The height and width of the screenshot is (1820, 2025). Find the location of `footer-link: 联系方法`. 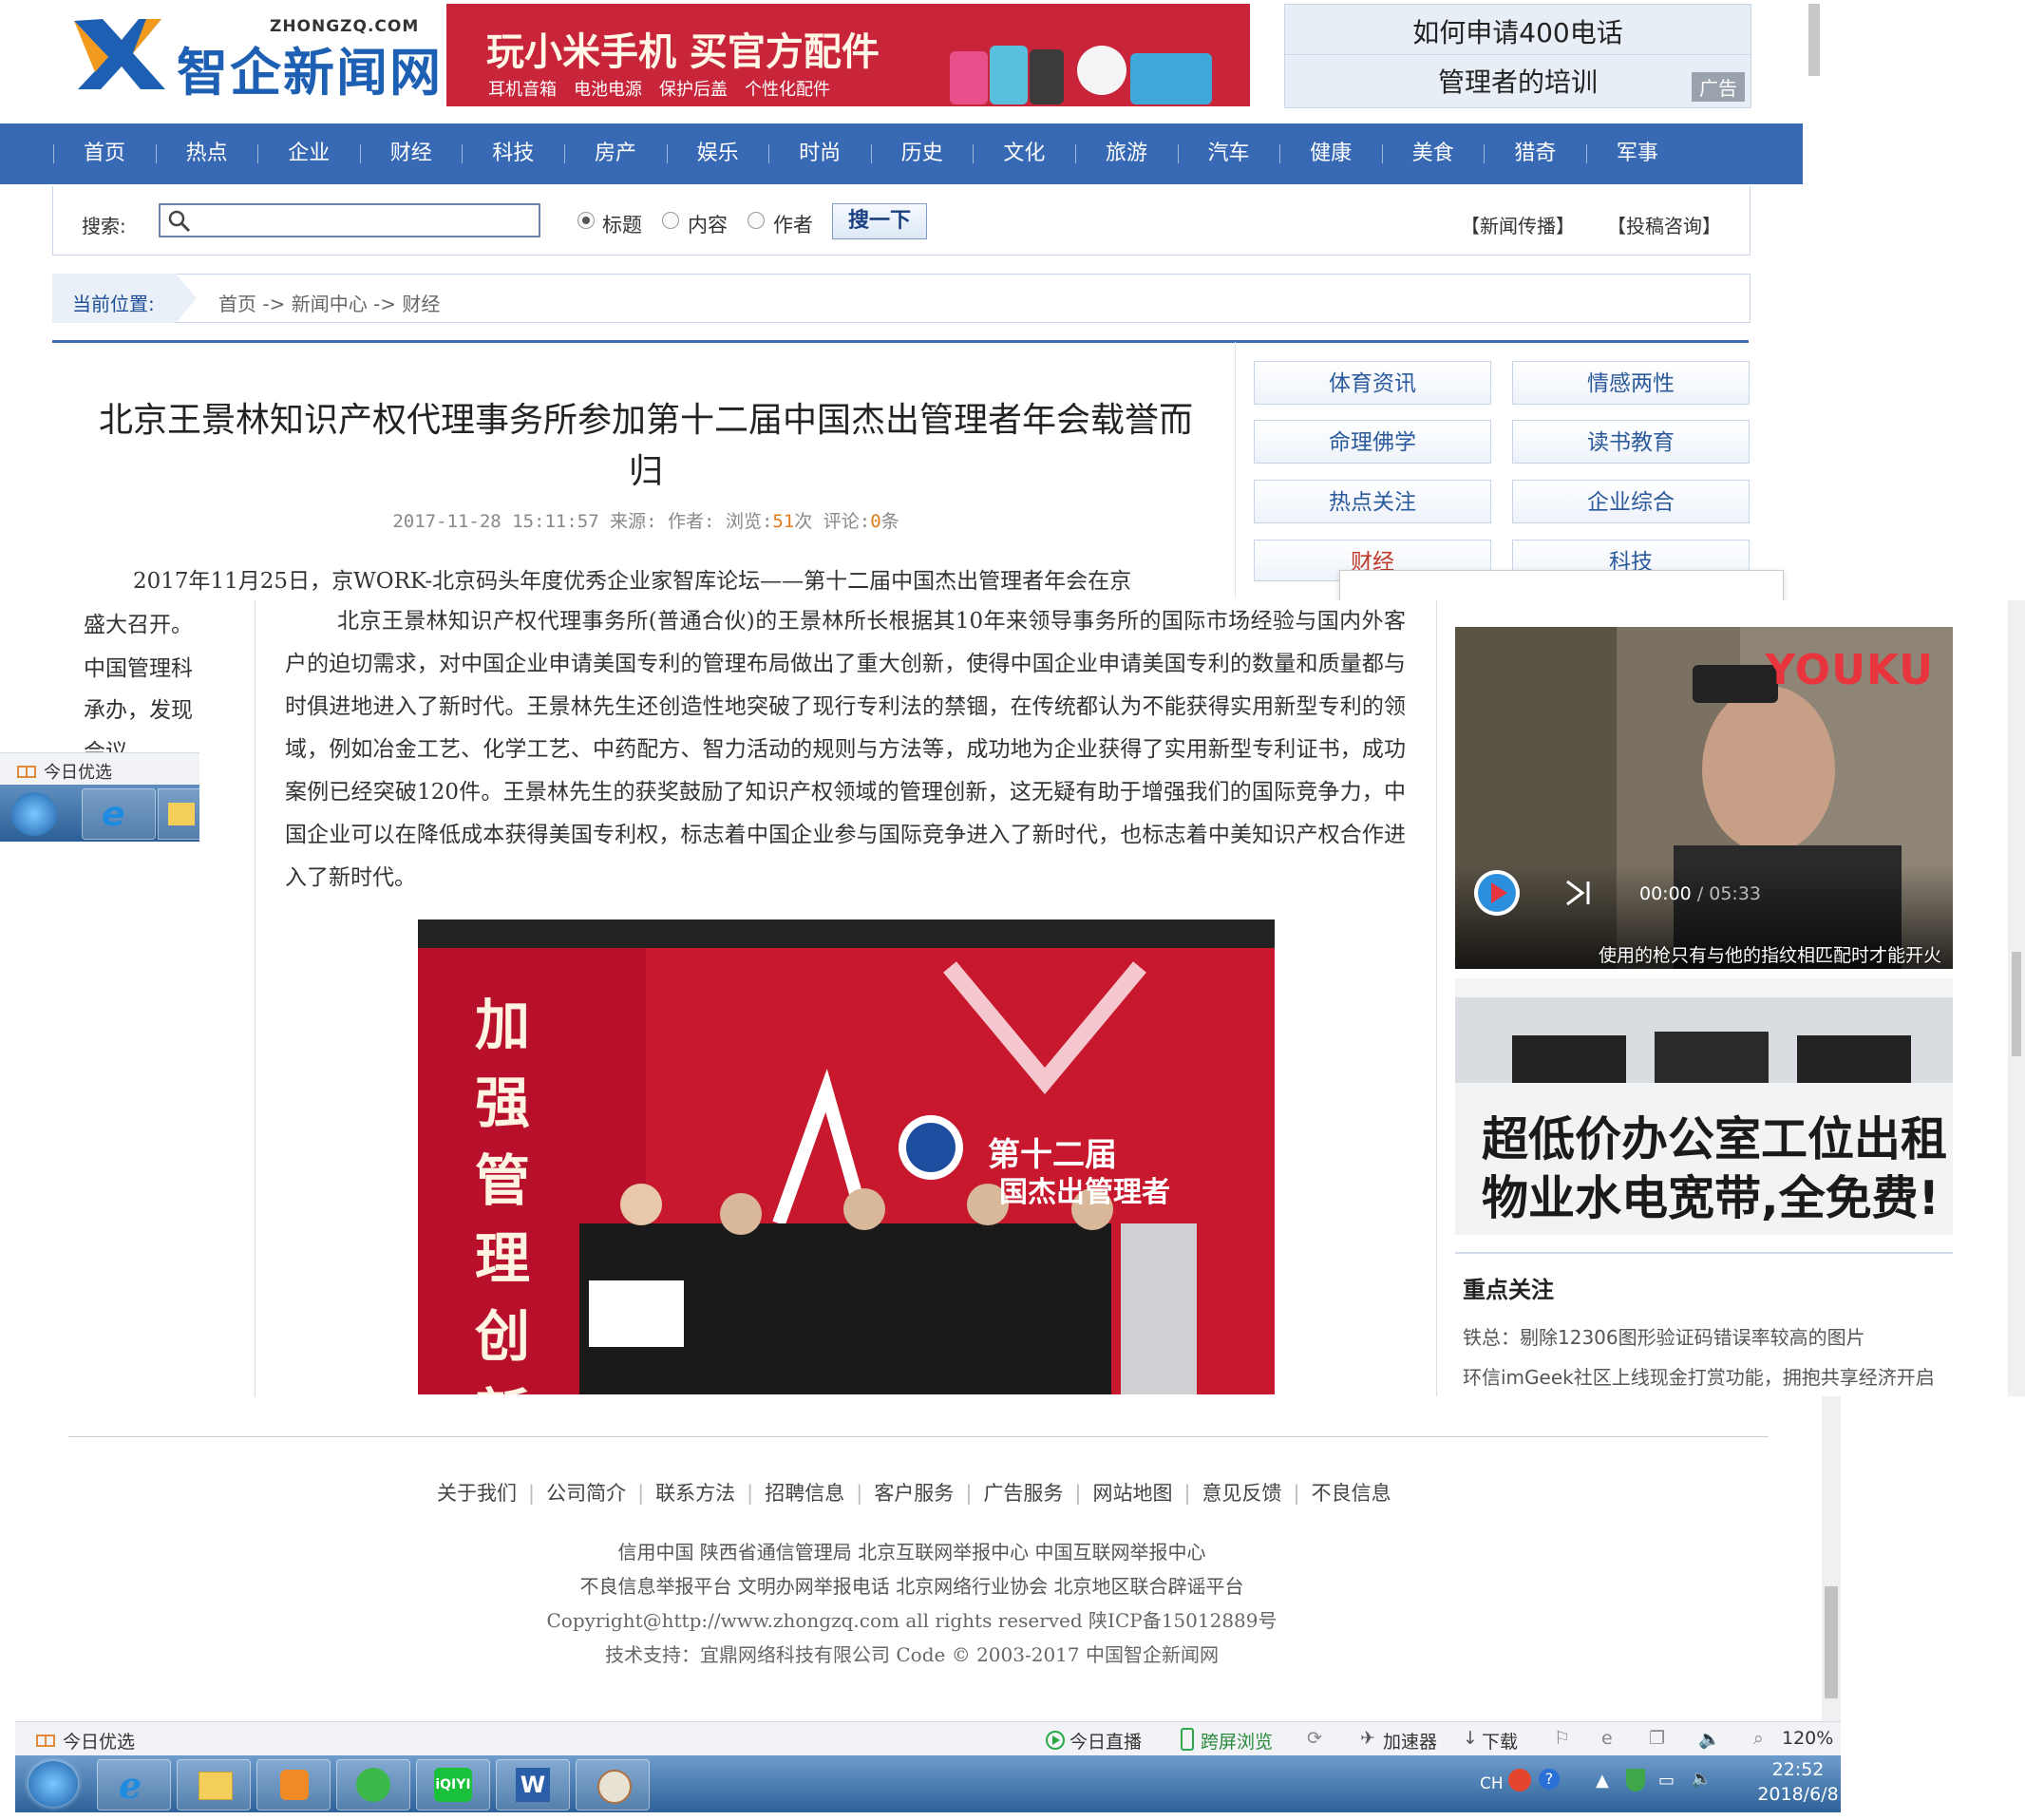

footer-link: 联系方法 is located at coordinates (695, 1493).